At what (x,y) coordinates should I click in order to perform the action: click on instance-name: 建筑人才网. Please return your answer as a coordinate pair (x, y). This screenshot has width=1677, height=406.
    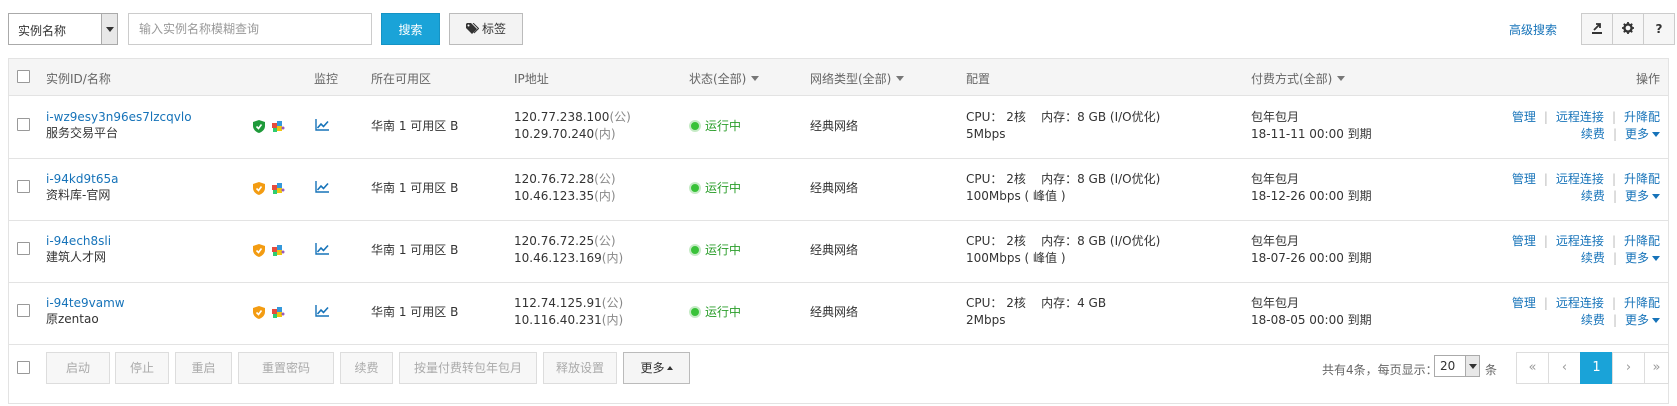
    Looking at the image, I should click on (76, 257).